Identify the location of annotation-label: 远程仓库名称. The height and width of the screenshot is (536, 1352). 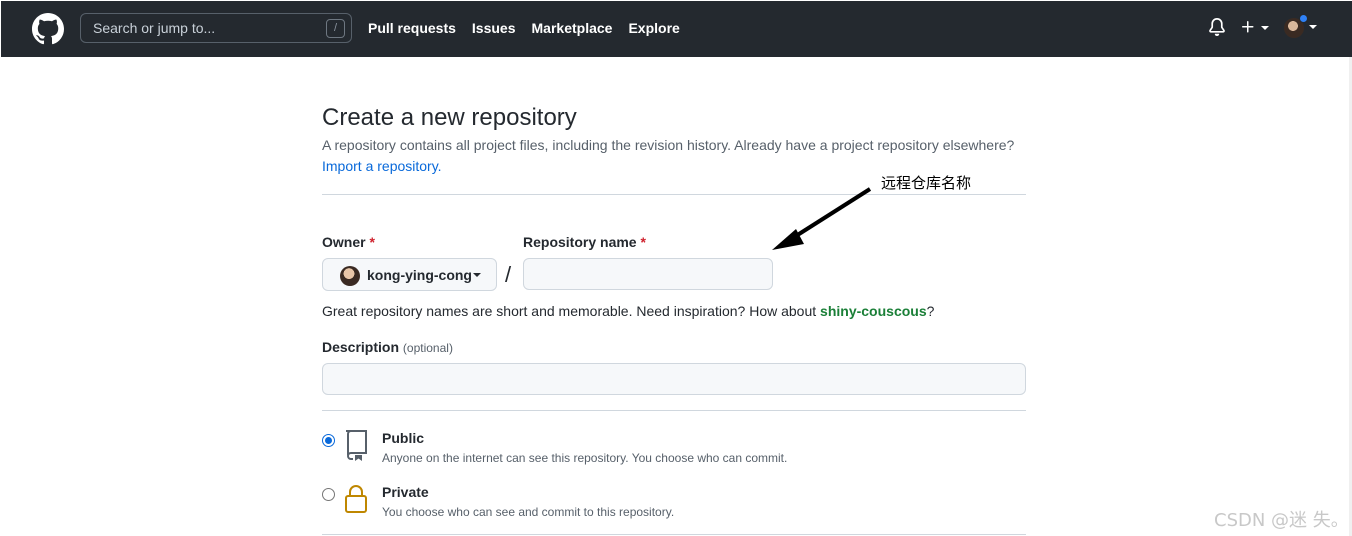
(926, 183).